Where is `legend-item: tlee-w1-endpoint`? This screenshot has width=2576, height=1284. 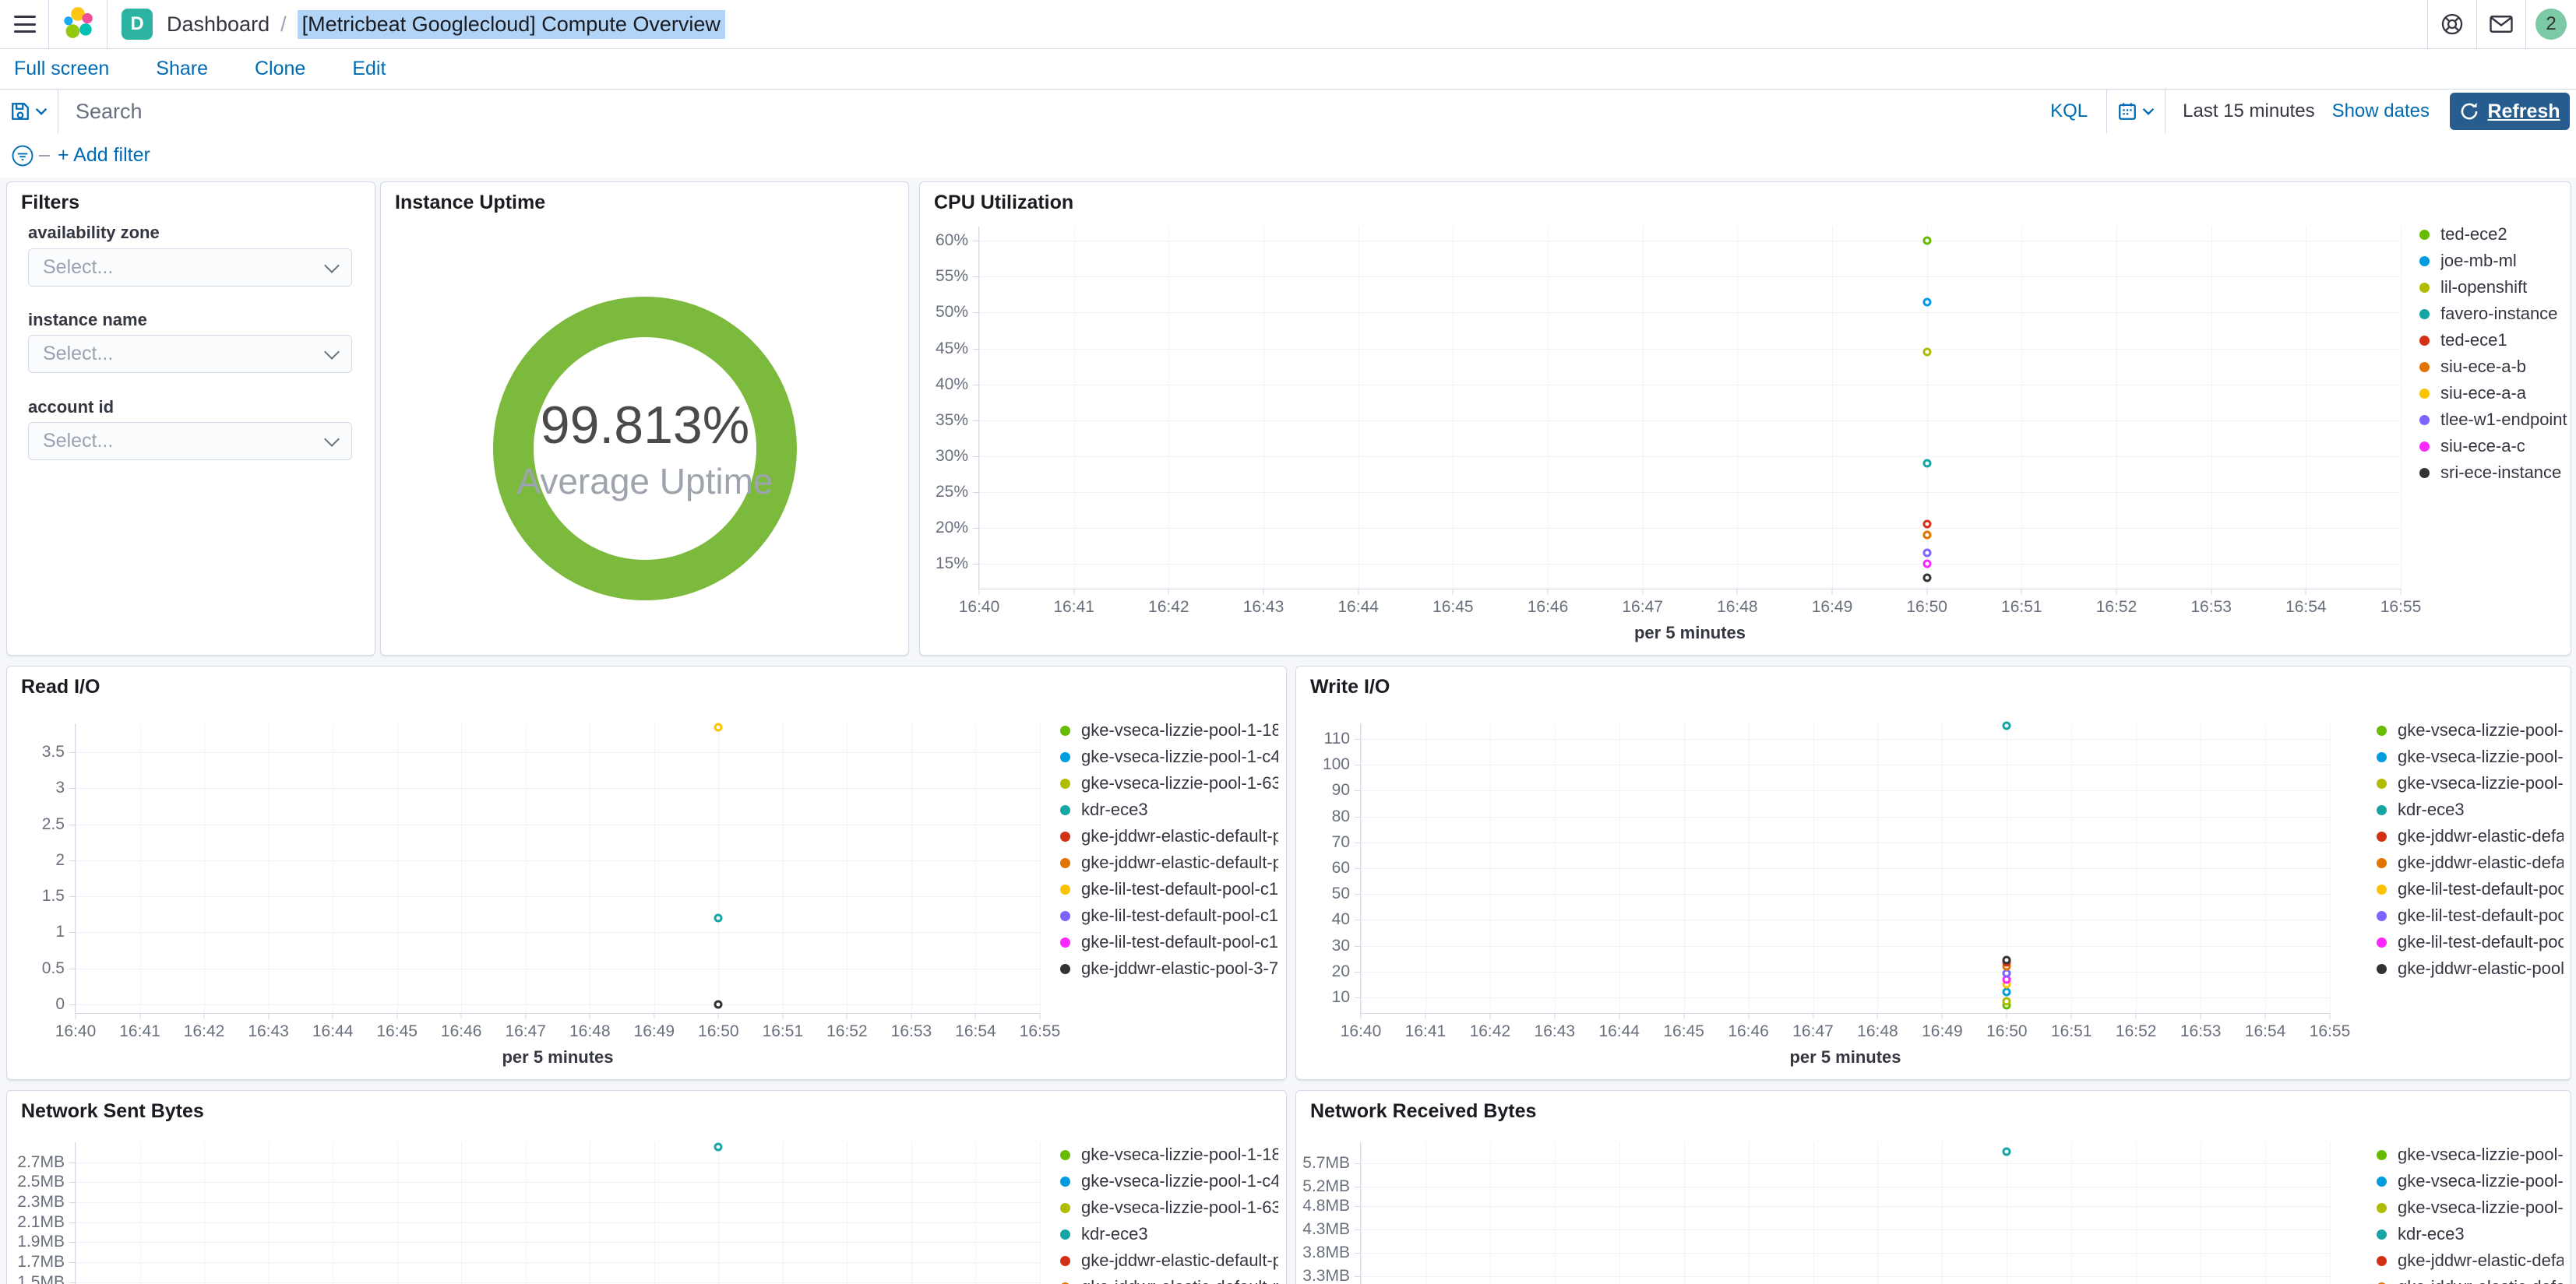 legend-item: tlee-w1-endpoint is located at coordinates (2493, 419).